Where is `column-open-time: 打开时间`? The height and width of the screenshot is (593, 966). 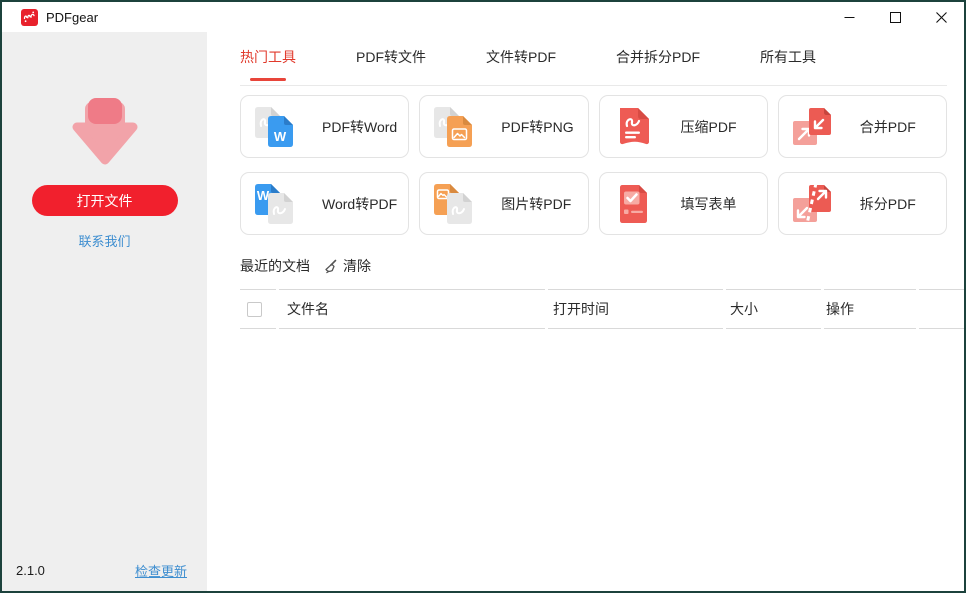 column-open-time: 打开时间 is located at coordinates (635, 309).